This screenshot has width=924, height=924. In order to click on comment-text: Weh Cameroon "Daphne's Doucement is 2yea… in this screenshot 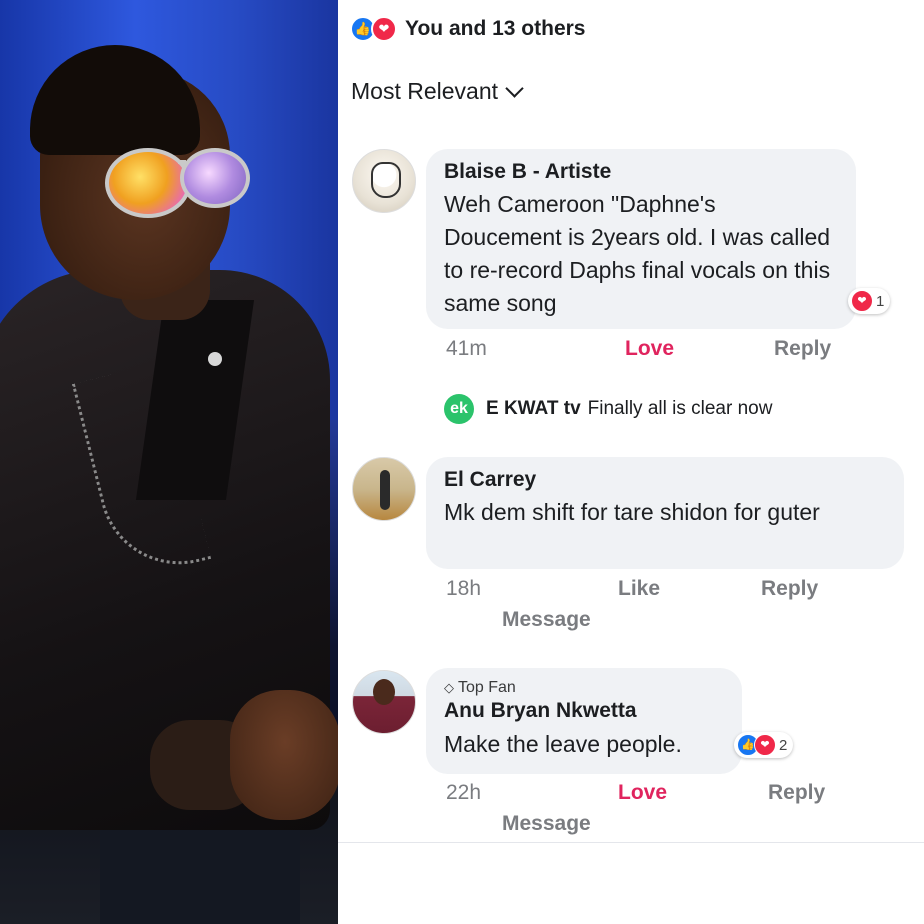, I will do `click(637, 253)`.